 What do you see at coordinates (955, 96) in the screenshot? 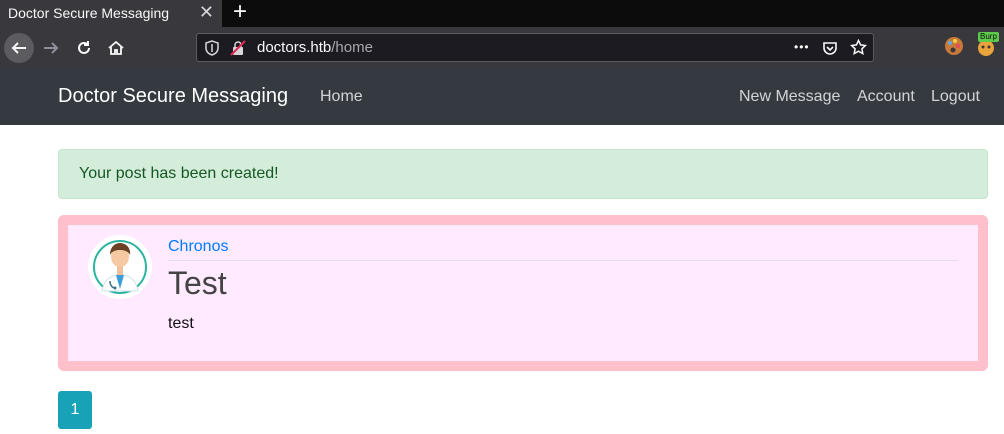
I see `nav-logout-link: Logout` at bounding box center [955, 96].